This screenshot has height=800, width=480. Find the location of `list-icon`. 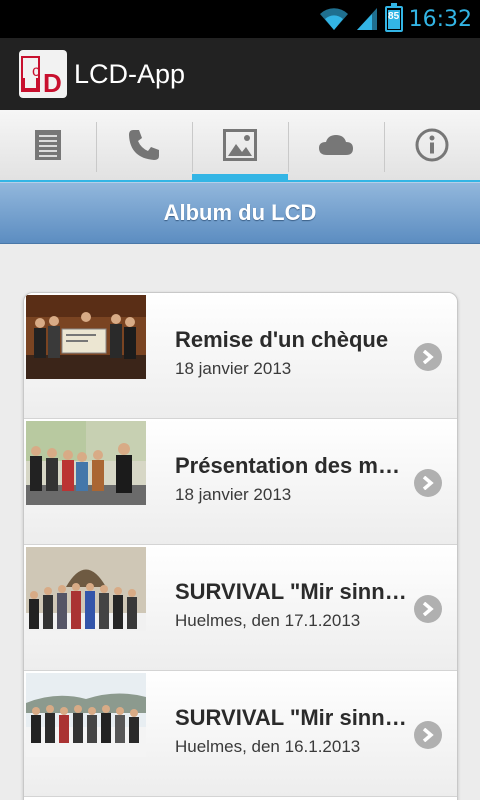

list-icon is located at coordinates (48, 145).